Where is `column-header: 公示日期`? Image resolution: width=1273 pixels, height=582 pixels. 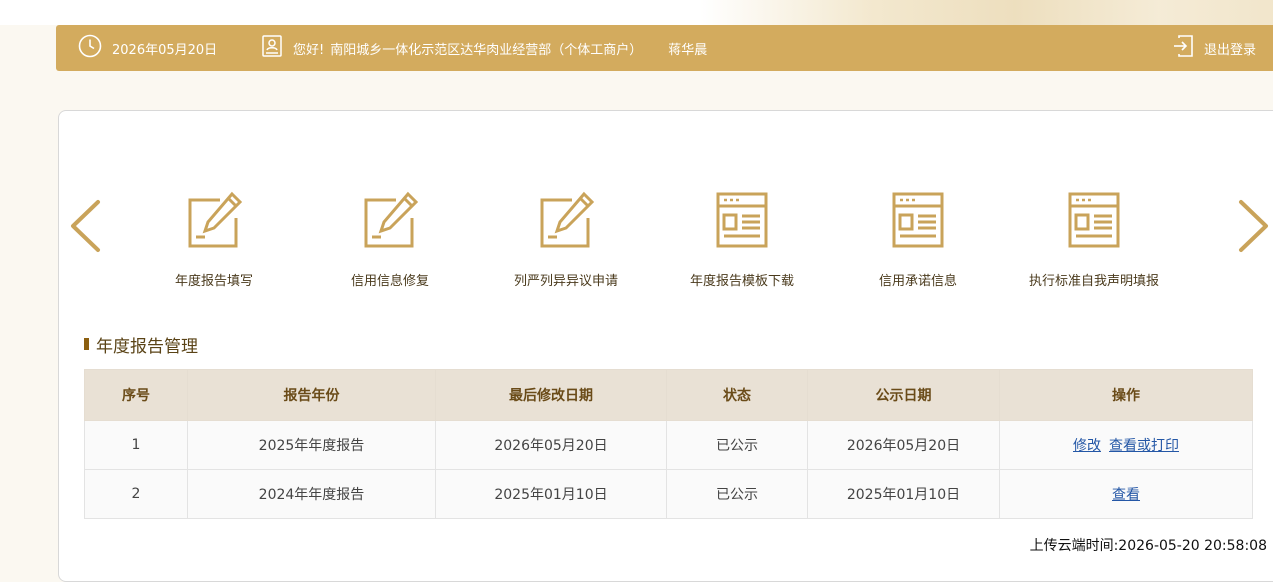
column-header: 公示日期 is located at coordinates (903, 395).